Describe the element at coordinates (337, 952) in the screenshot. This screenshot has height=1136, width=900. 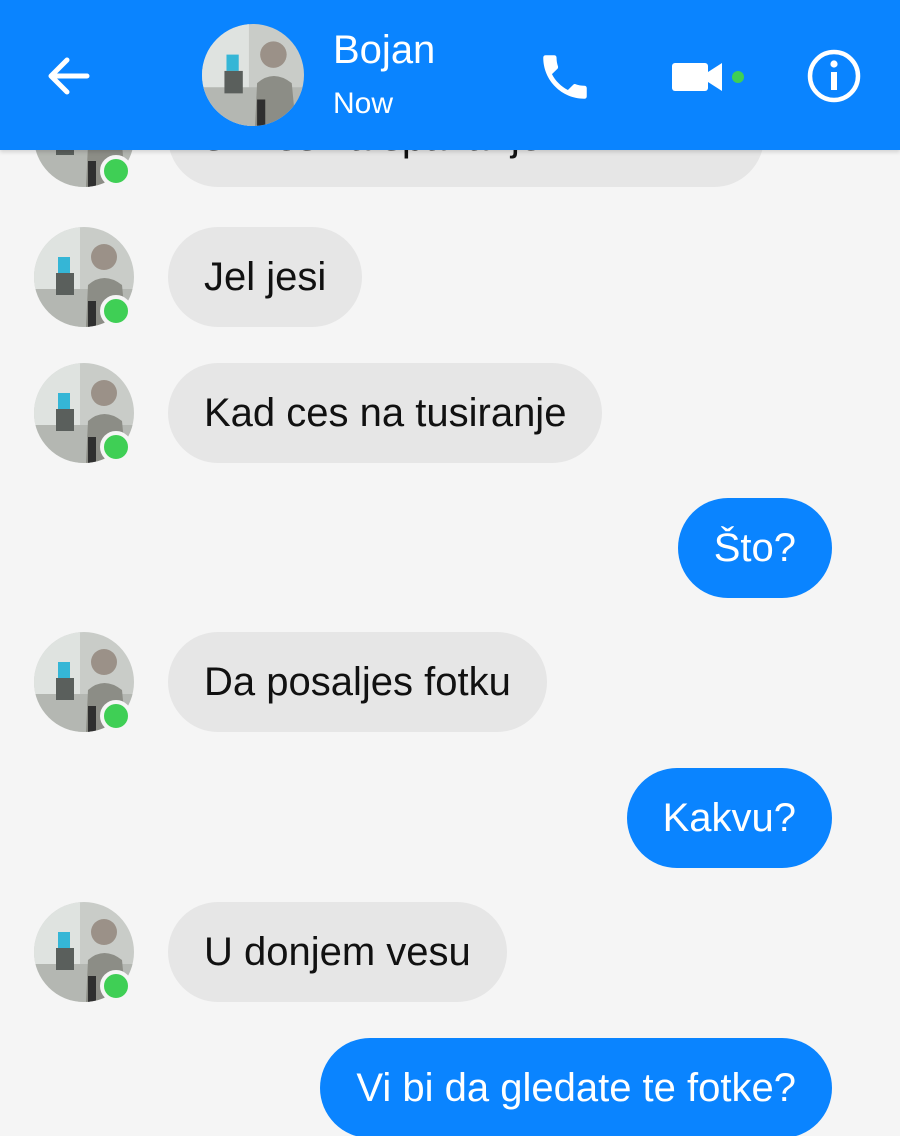
I see `incoming-message: U donjem vesu` at that location.